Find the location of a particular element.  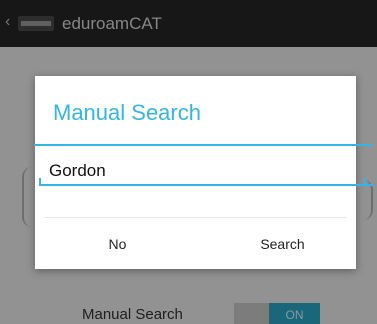

input-underline-left is located at coordinates (40, 182).